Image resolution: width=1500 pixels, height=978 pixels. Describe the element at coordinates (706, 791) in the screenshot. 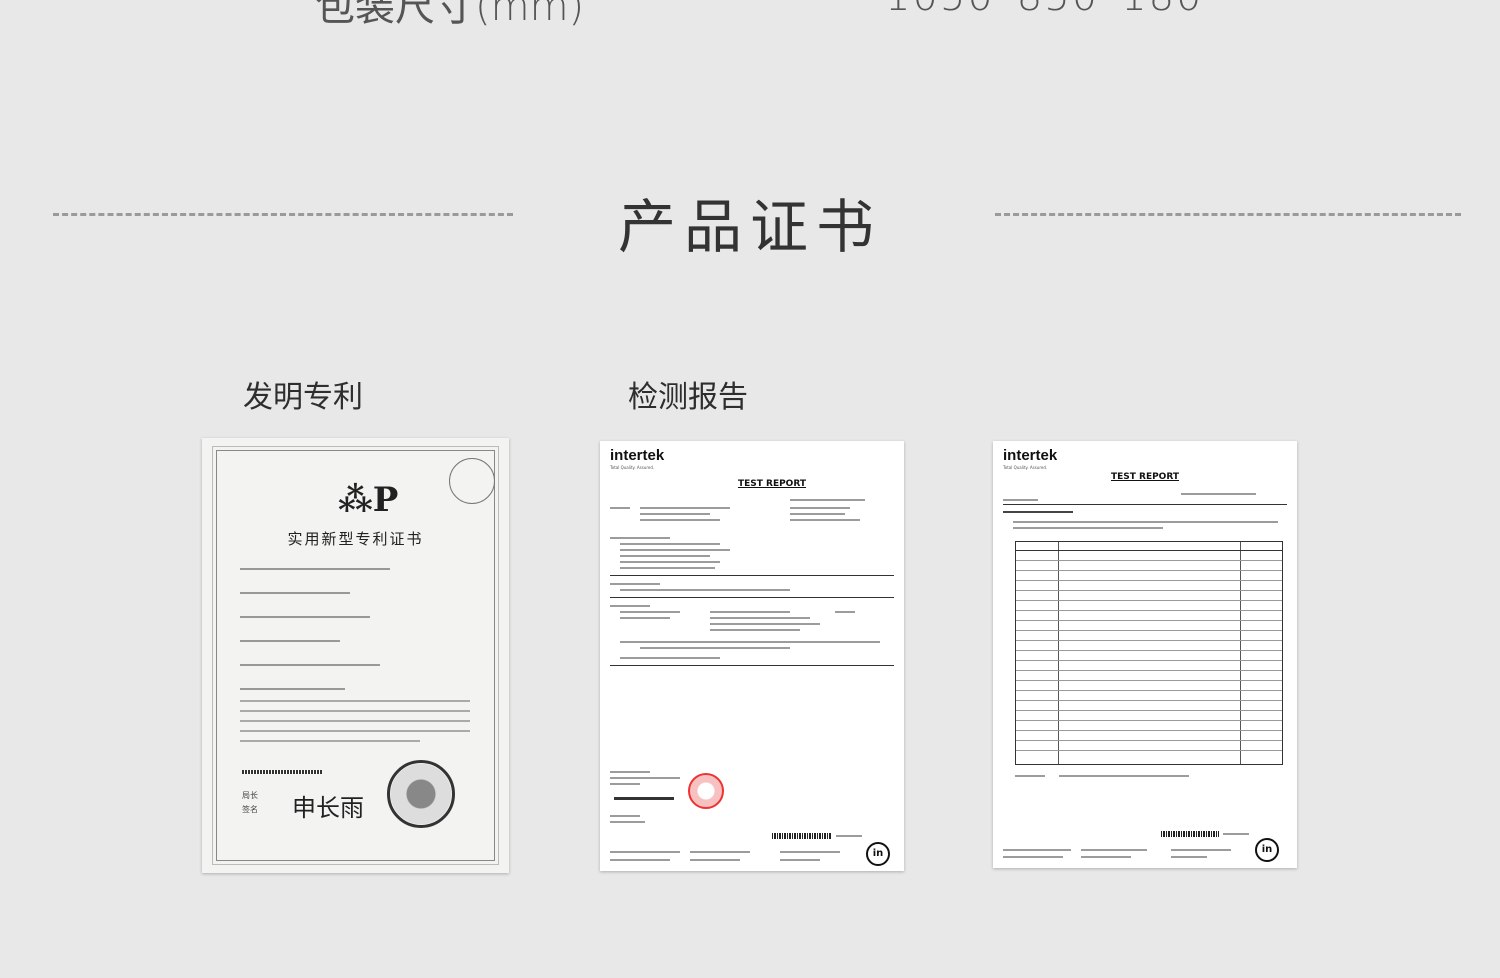

I see `red-stamp-icon` at that location.